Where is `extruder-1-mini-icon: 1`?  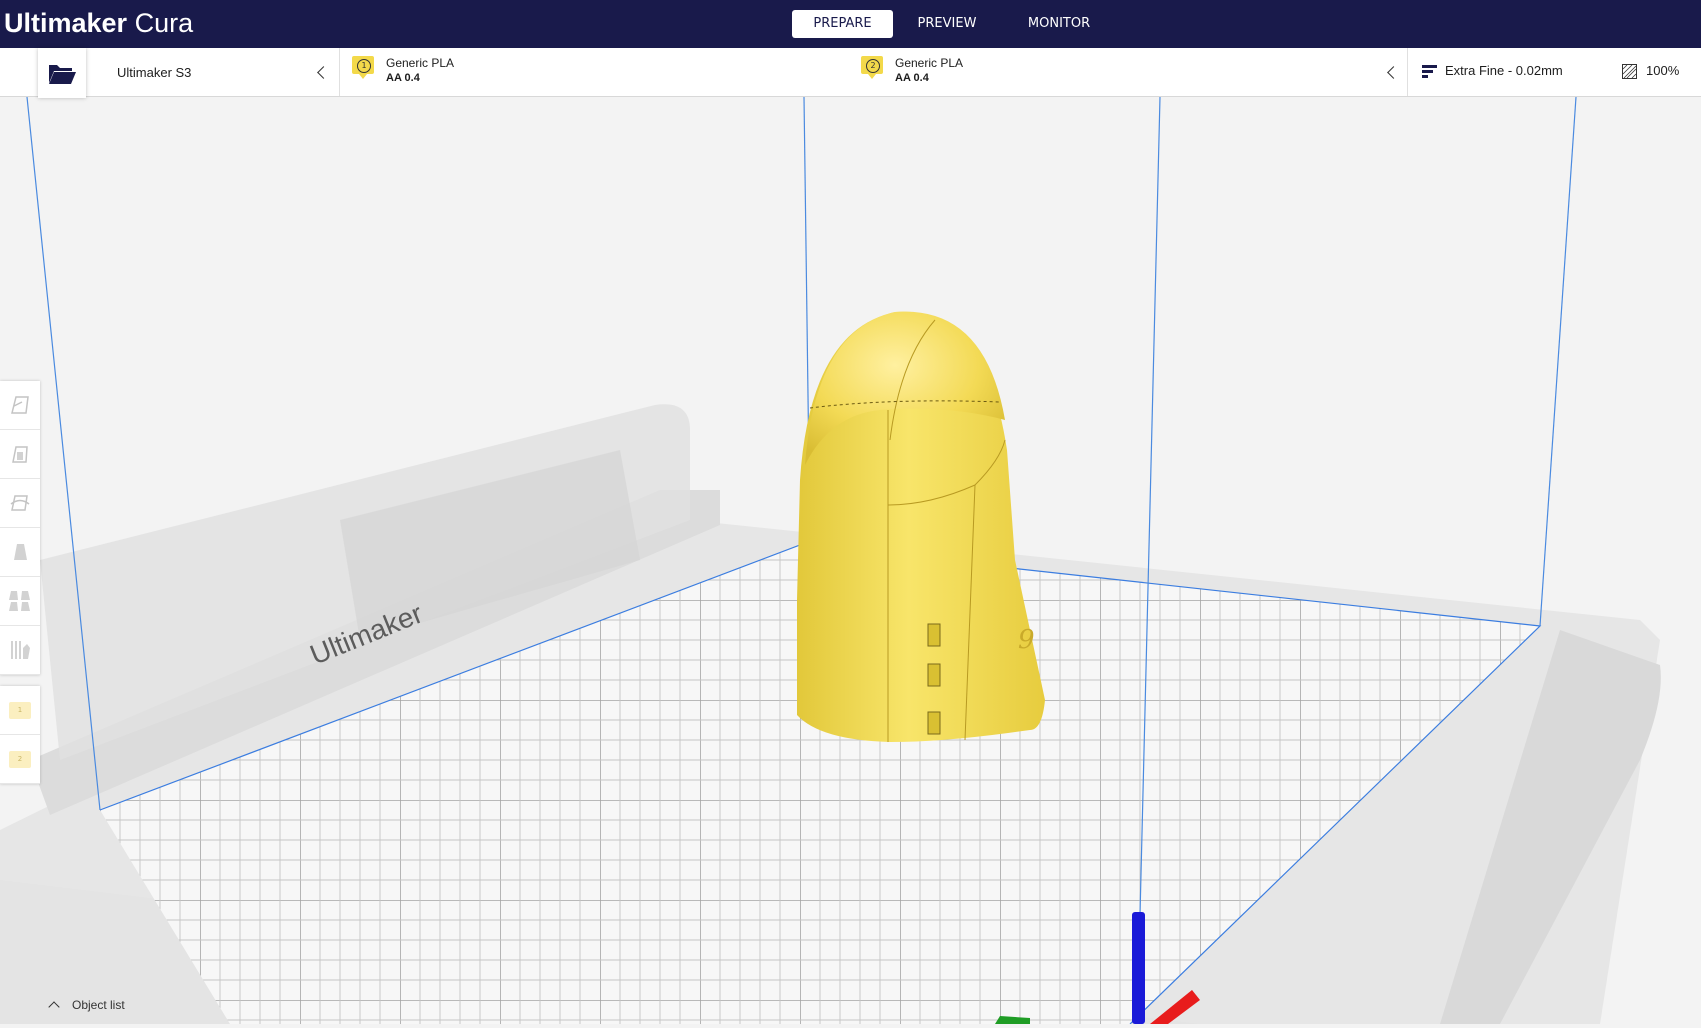
extruder-1-mini-icon: 1 is located at coordinates (20, 710).